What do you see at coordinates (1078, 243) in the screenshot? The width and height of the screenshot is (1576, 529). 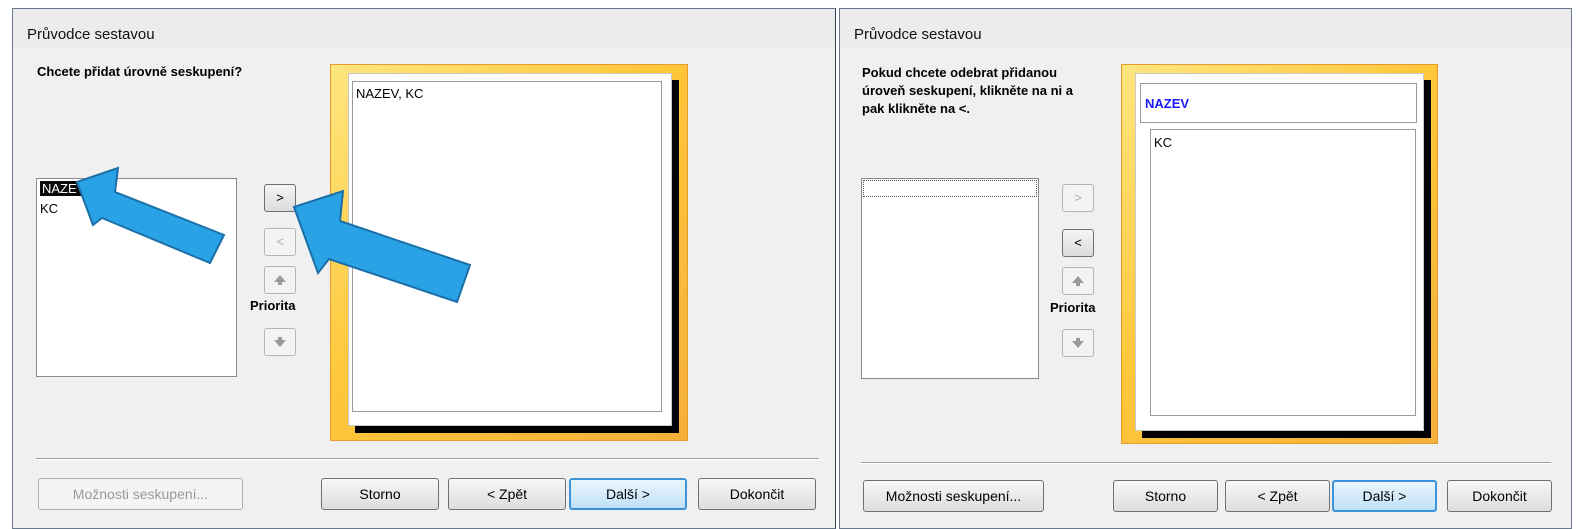 I see `remove-level-button: <` at bounding box center [1078, 243].